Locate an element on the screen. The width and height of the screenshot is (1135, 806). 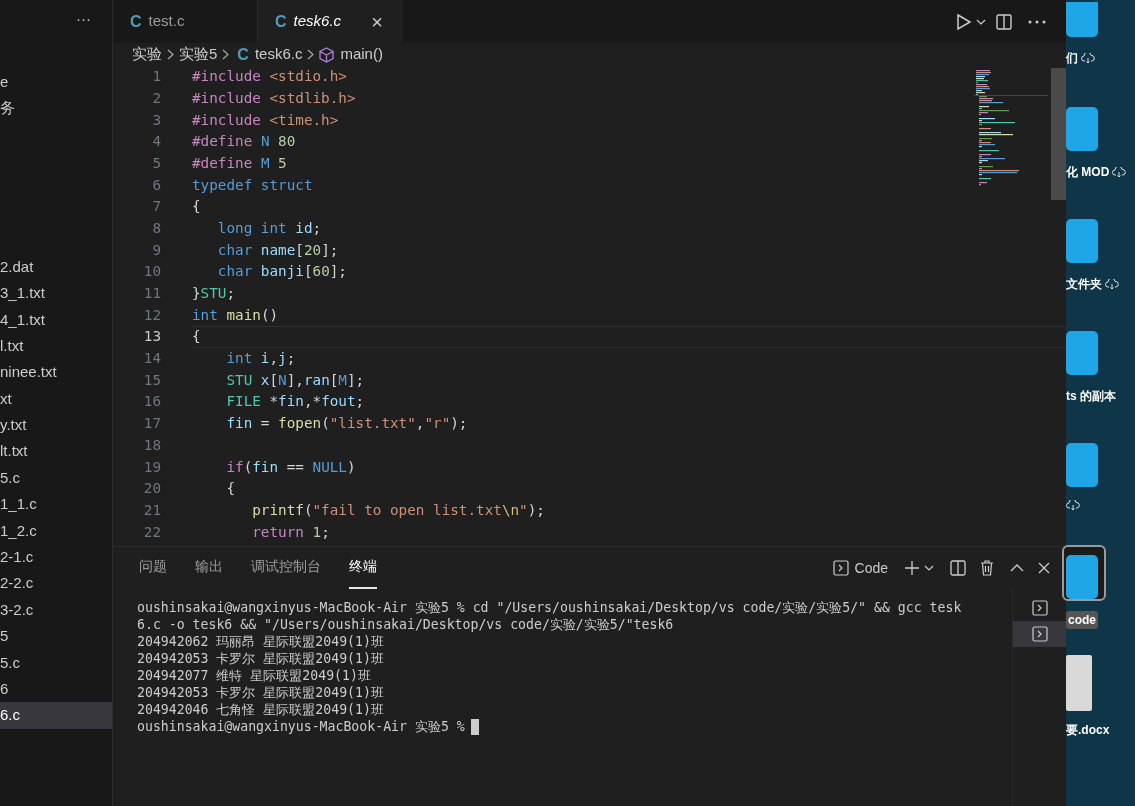
split-terminal-icon is located at coordinates (958, 568).